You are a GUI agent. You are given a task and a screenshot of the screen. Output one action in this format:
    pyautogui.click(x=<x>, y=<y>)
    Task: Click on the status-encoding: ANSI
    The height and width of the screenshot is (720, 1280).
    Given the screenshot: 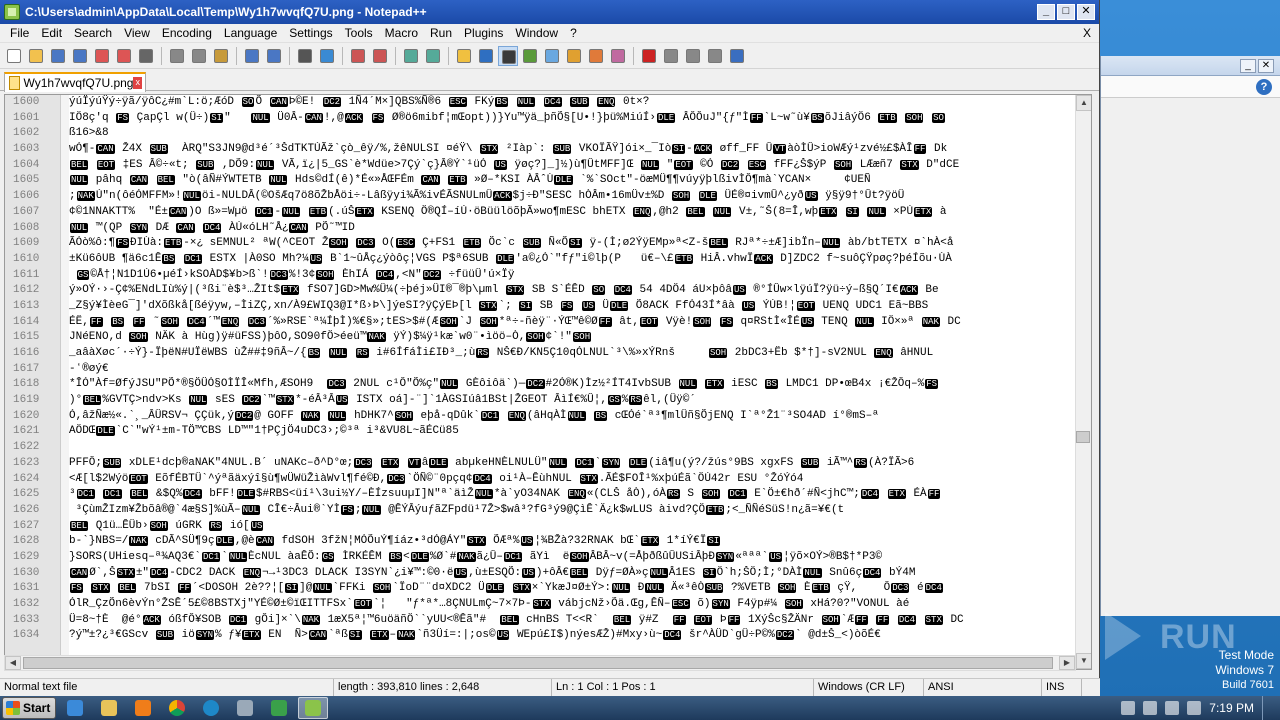 What is the action you would take?
    pyautogui.click(x=983, y=687)
    